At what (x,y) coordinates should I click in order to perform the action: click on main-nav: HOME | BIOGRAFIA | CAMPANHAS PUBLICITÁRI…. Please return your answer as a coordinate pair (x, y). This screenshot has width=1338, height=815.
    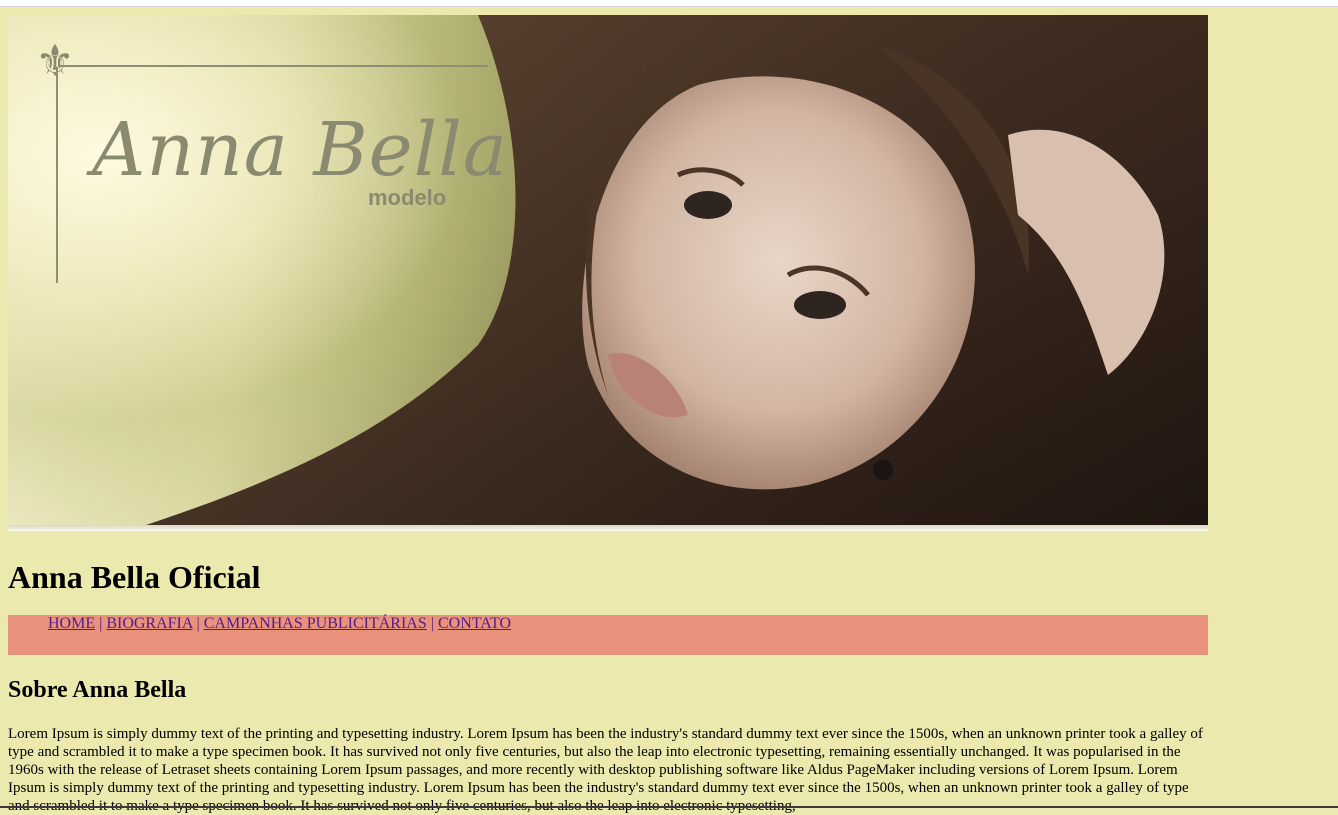
    Looking at the image, I should click on (608, 635).